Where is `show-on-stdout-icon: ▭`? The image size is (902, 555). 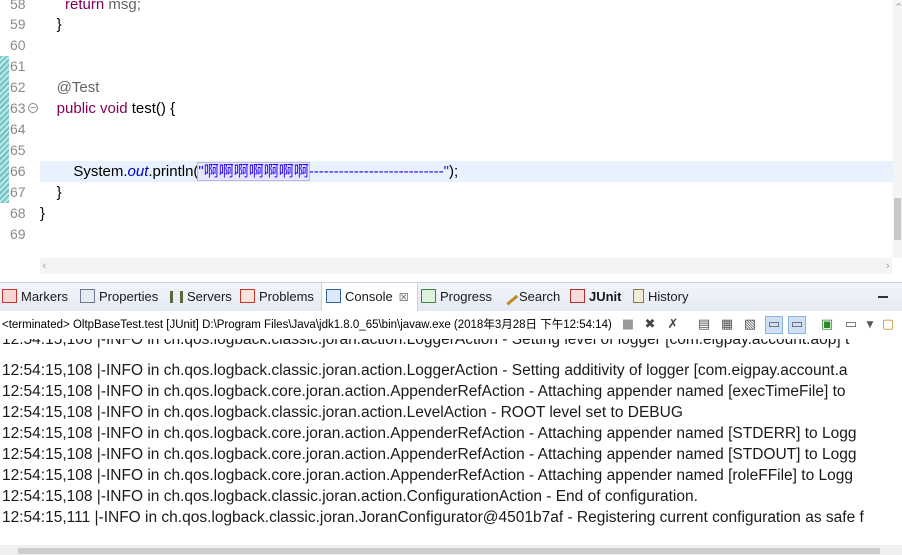
show-on-stdout-icon: ▭ is located at coordinates (774, 325).